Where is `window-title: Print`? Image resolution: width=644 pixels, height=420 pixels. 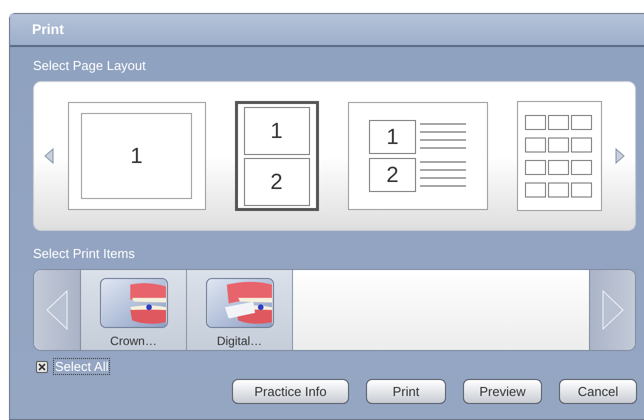 window-title: Print is located at coordinates (48, 29).